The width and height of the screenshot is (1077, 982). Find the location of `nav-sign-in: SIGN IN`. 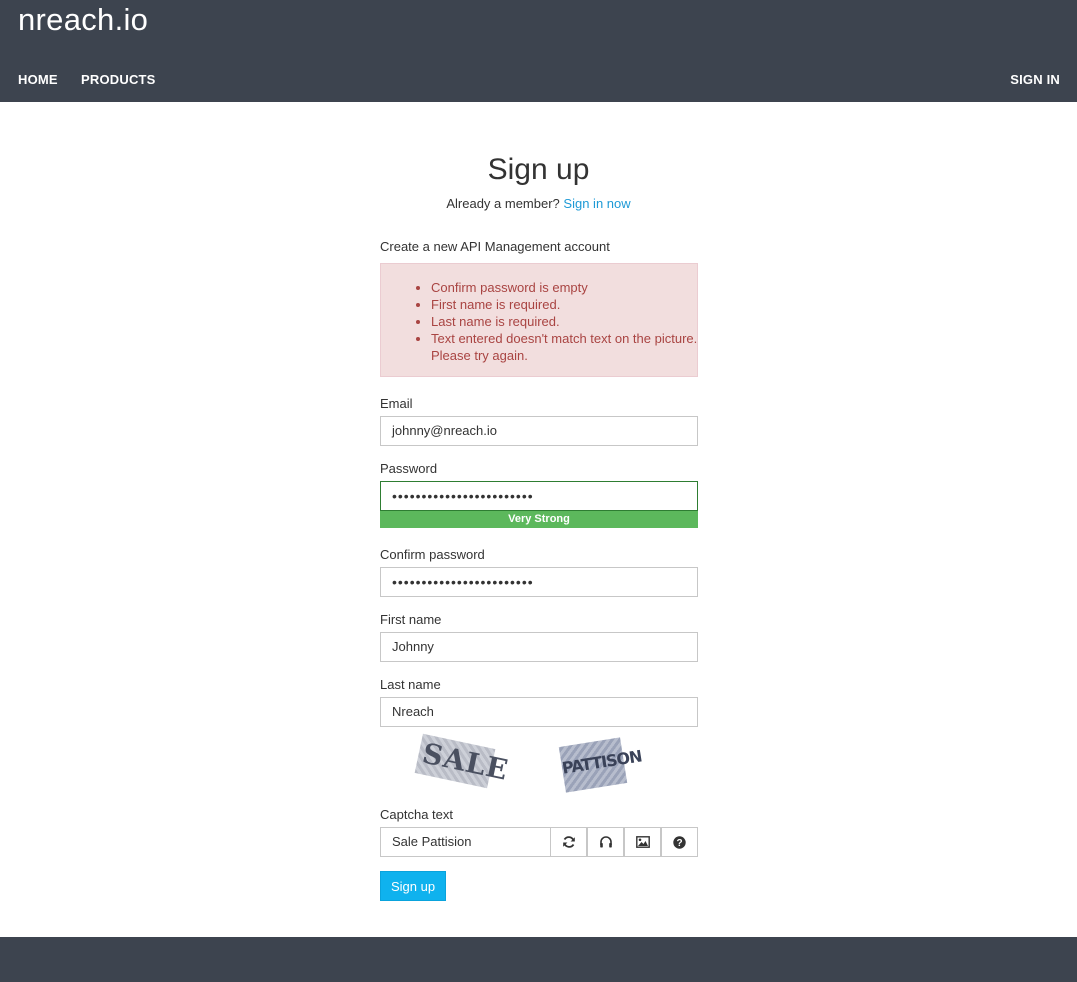

nav-sign-in: SIGN IN is located at coordinates (1035, 79).